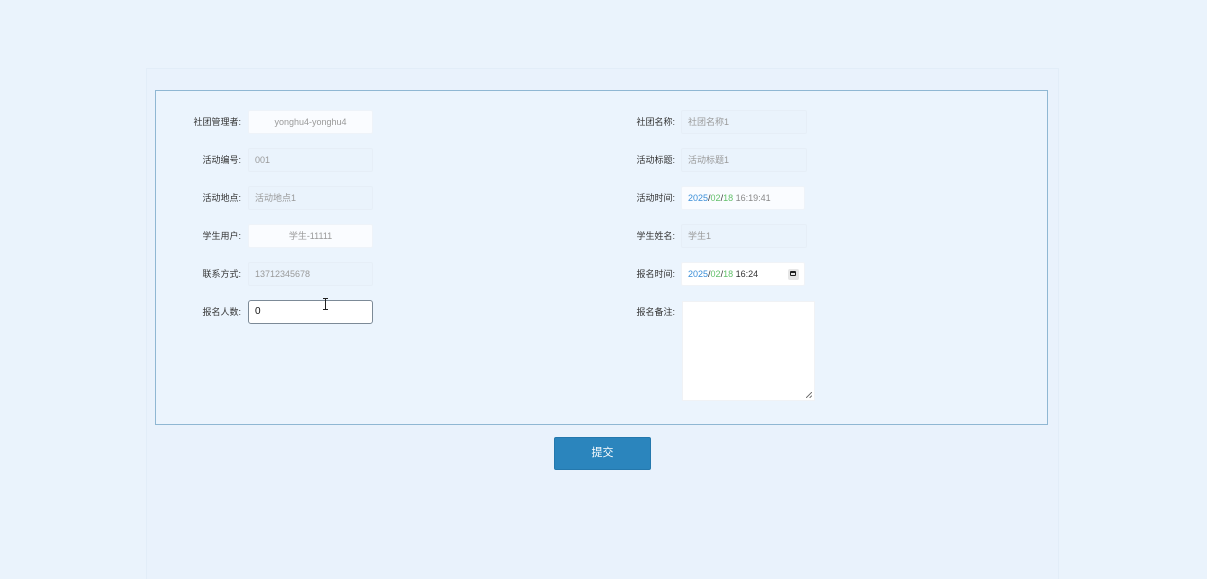 The width and height of the screenshot is (1207, 579). Describe the element at coordinates (748, 351) in the screenshot. I see `signup-notes-textarea` at that location.